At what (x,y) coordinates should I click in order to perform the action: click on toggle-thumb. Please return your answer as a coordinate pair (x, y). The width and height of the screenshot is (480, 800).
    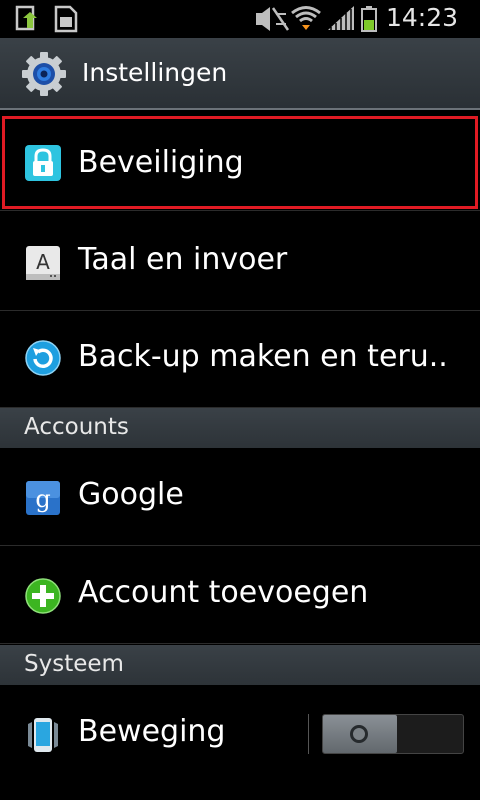
    Looking at the image, I should click on (360, 734).